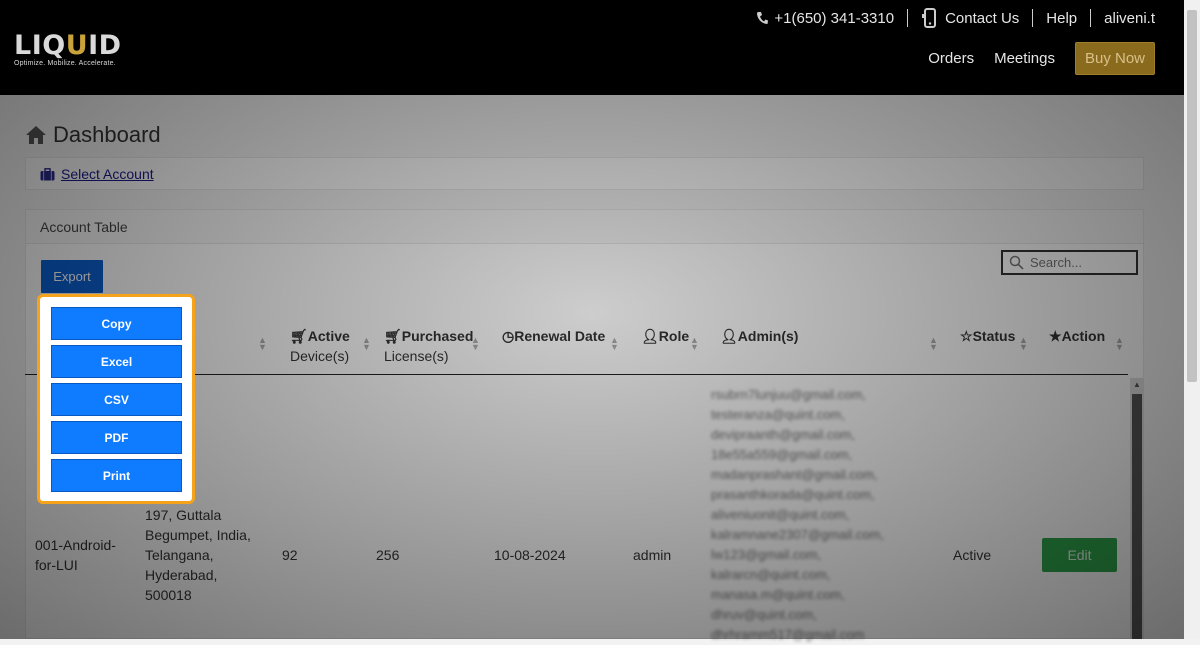  I want to click on search-icon, so click(1016, 262).